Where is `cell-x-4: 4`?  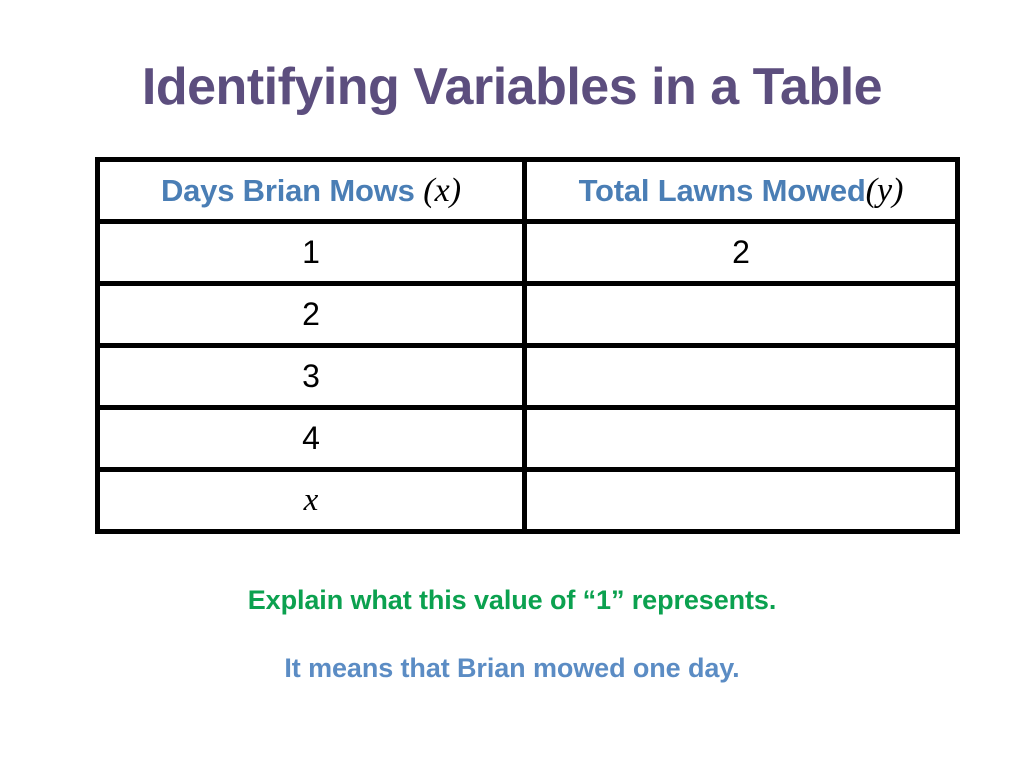 cell-x-4: 4 is located at coordinates (311, 438).